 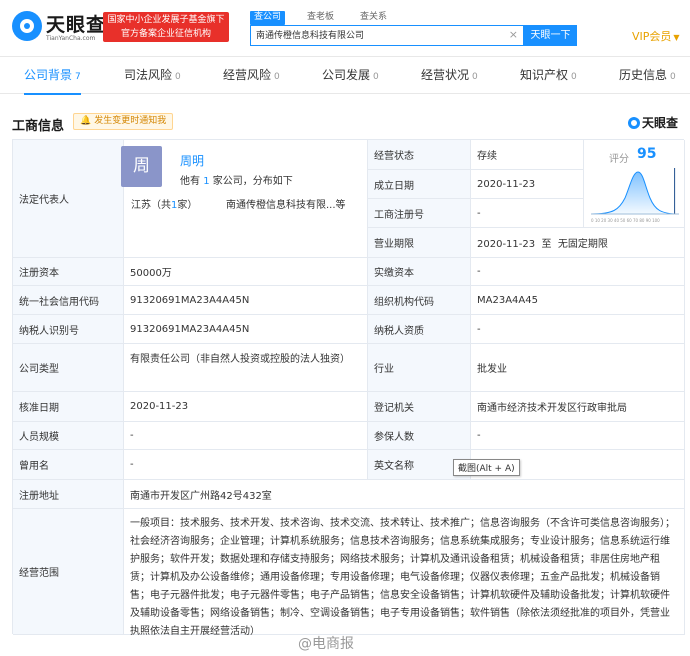 What do you see at coordinates (68, 272) in the screenshot?
I see `label-capital: 注册资本` at bounding box center [68, 272].